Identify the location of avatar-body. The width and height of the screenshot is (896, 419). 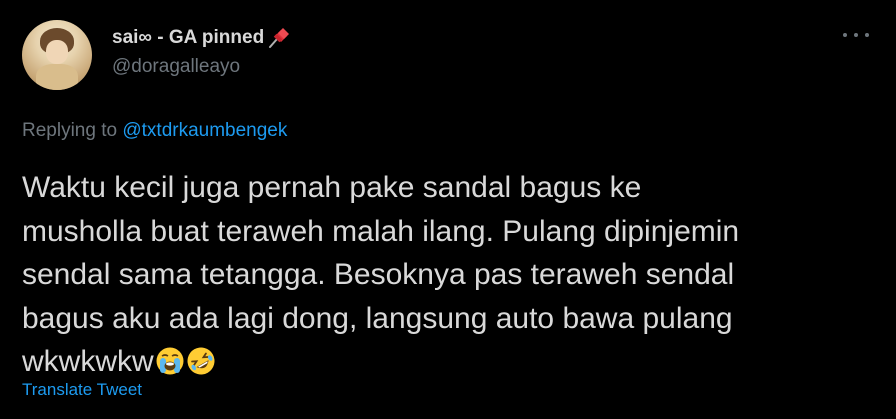
(57, 77).